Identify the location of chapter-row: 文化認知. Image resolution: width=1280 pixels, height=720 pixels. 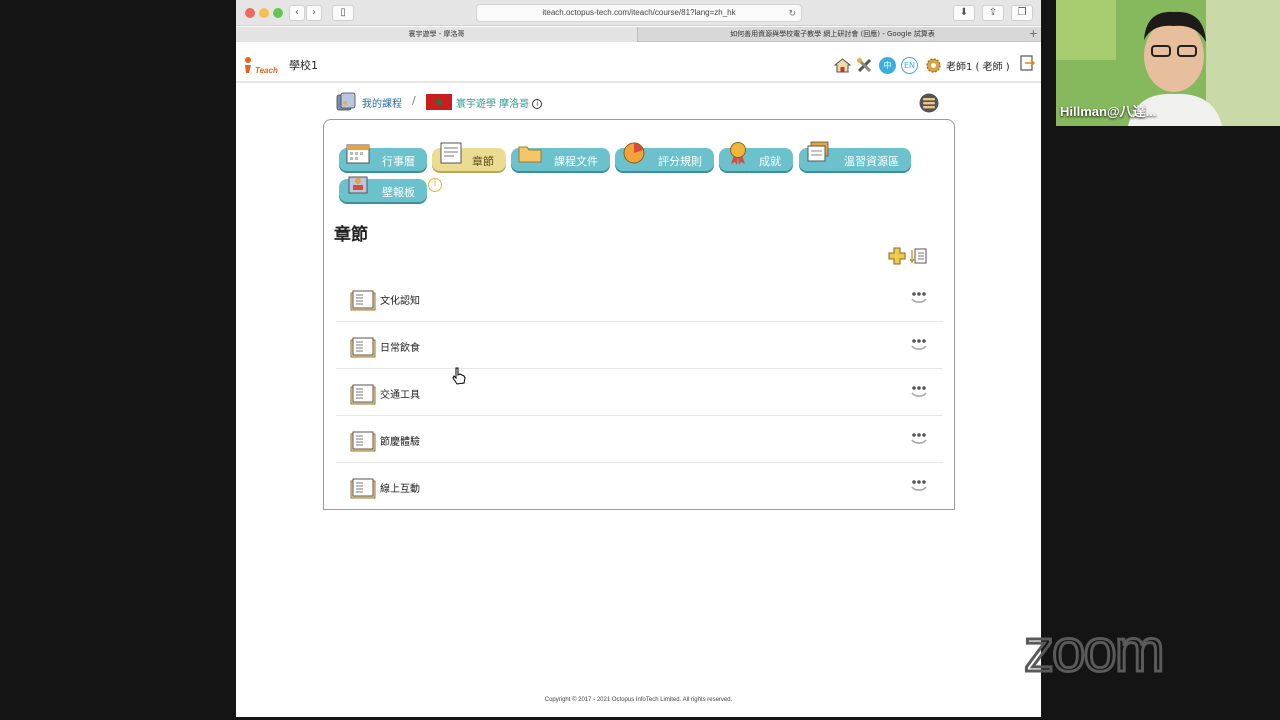
(639, 298).